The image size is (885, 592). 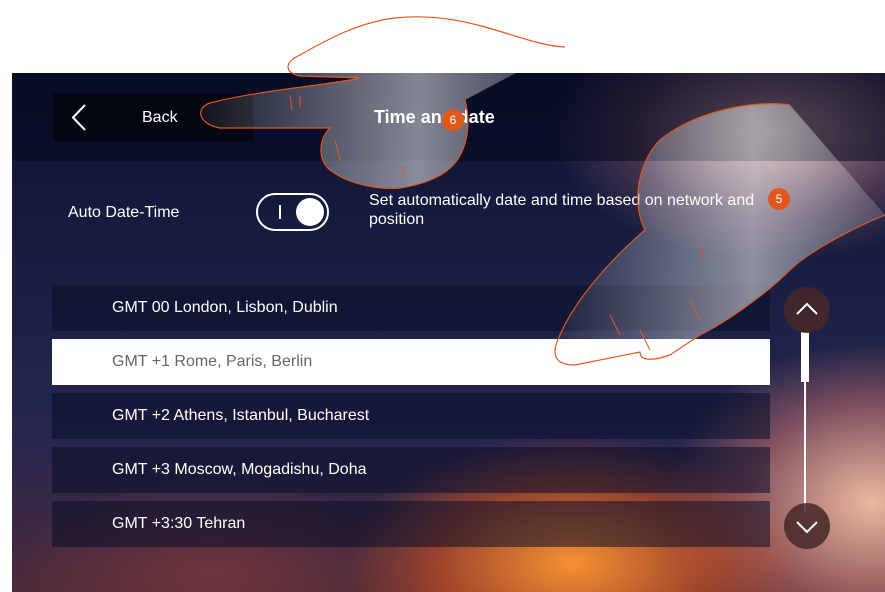 I want to click on callout-badge-5: 5, so click(x=779, y=199).